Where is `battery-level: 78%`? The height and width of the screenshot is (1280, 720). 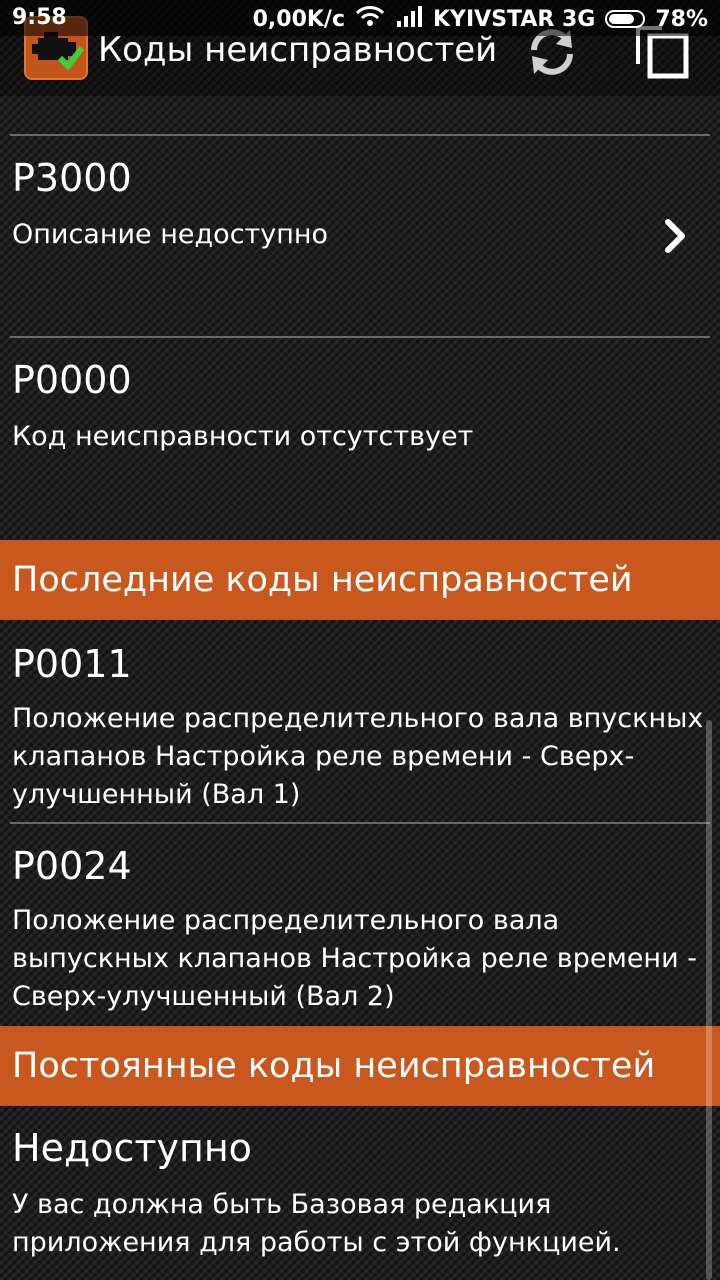 battery-level: 78% is located at coordinates (681, 19).